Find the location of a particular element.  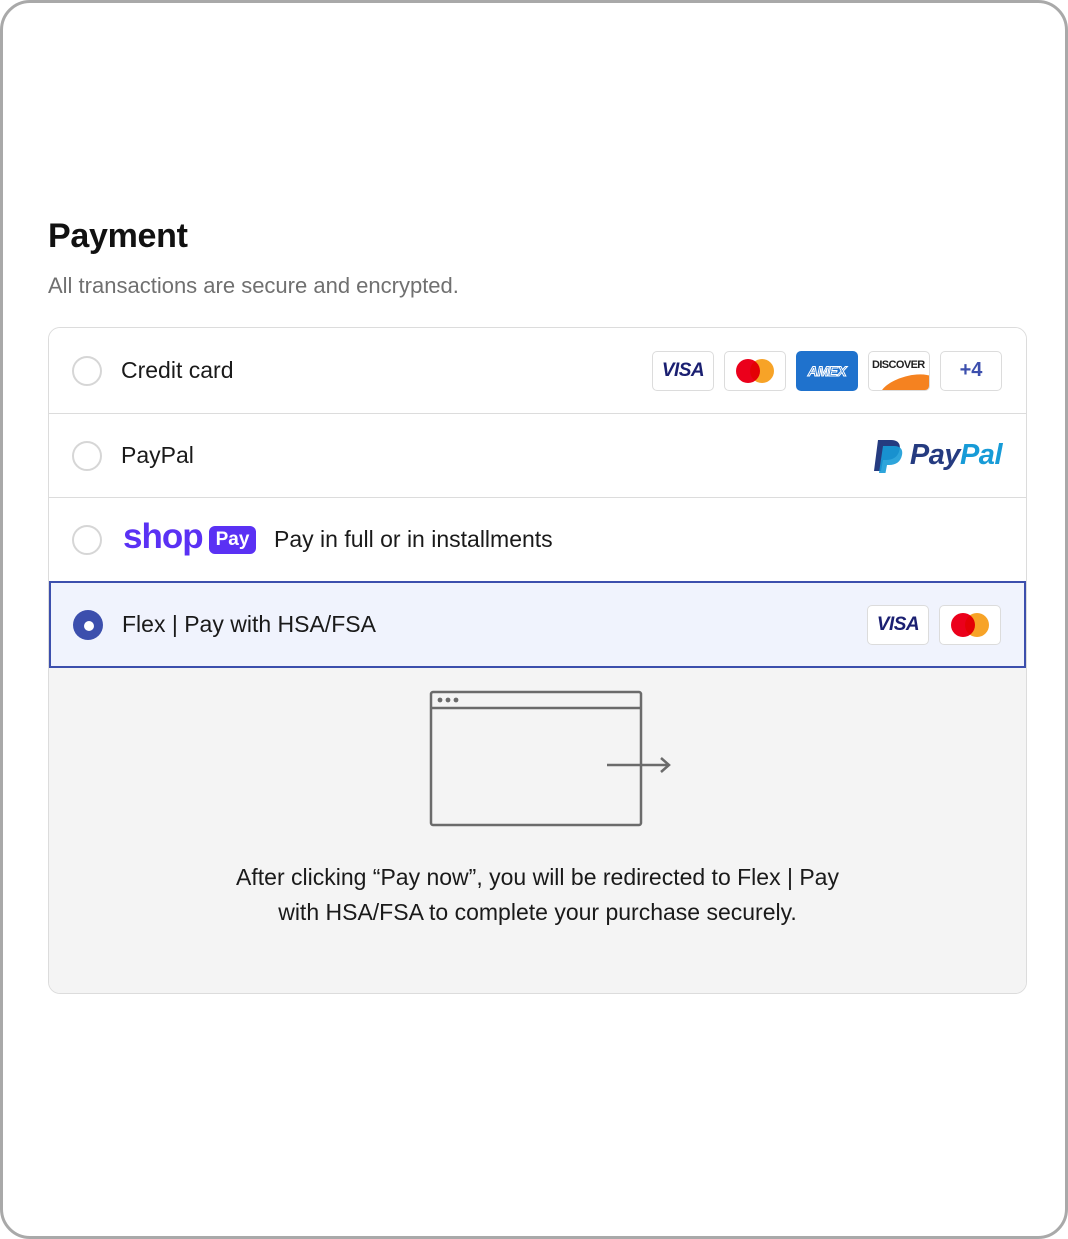

discover-icon: DISCOVER is located at coordinates (899, 370).